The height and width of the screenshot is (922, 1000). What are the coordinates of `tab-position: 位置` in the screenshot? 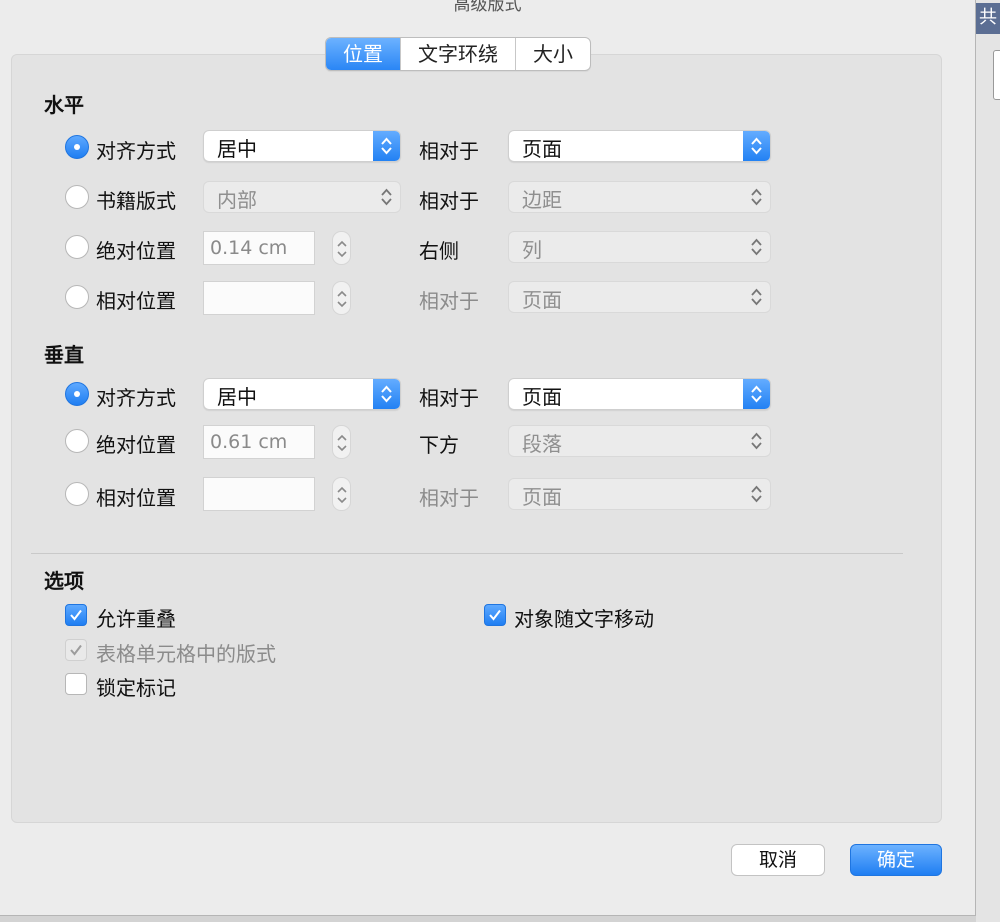 It's located at (363, 54).